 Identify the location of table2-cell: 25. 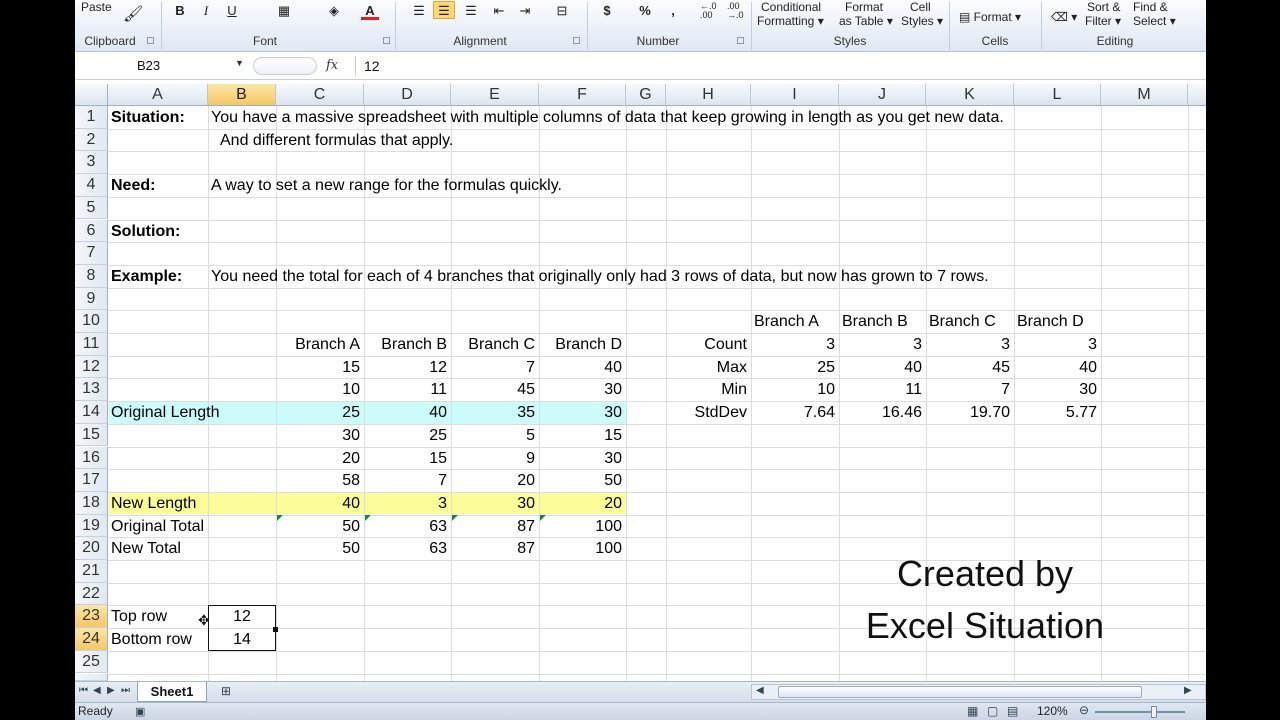
(793, 368).